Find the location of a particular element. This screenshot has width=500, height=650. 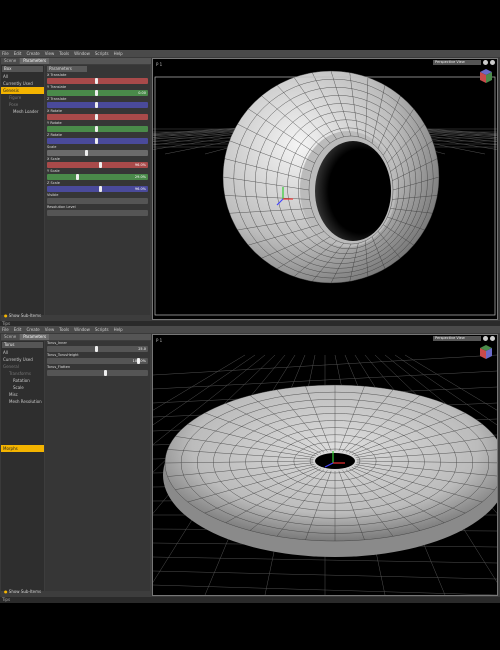

param-slider: 25.0 is located at coordinates (97, 349).